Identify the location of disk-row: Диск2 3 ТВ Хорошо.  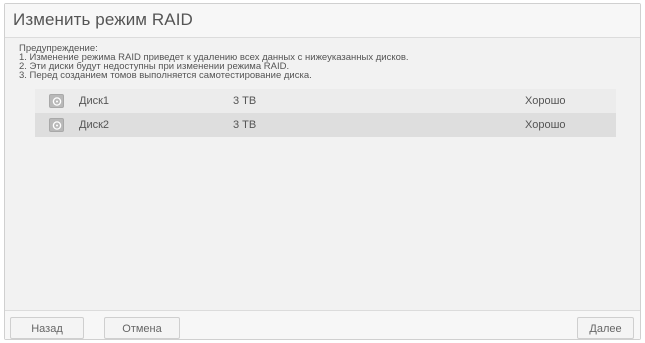
(325, 125).